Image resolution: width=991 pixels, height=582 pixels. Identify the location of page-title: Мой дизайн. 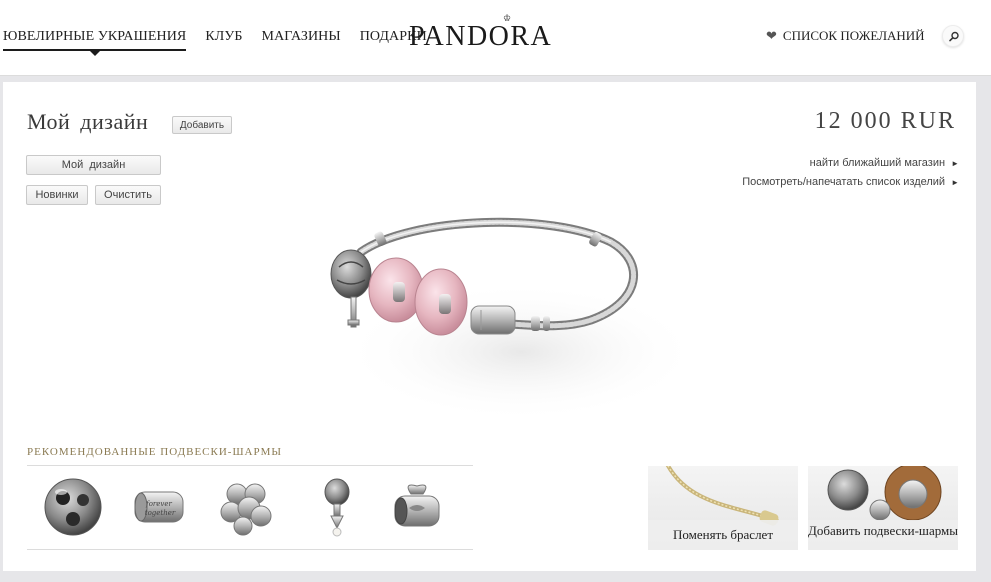
(88, 121).